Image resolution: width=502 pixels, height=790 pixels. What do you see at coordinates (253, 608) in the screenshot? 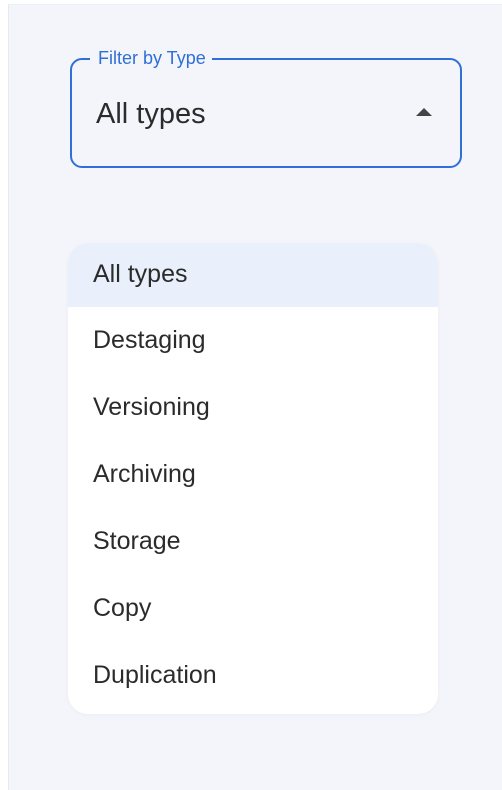
I see `menu-item-copy: Copy` at bounding box center [253, 608].